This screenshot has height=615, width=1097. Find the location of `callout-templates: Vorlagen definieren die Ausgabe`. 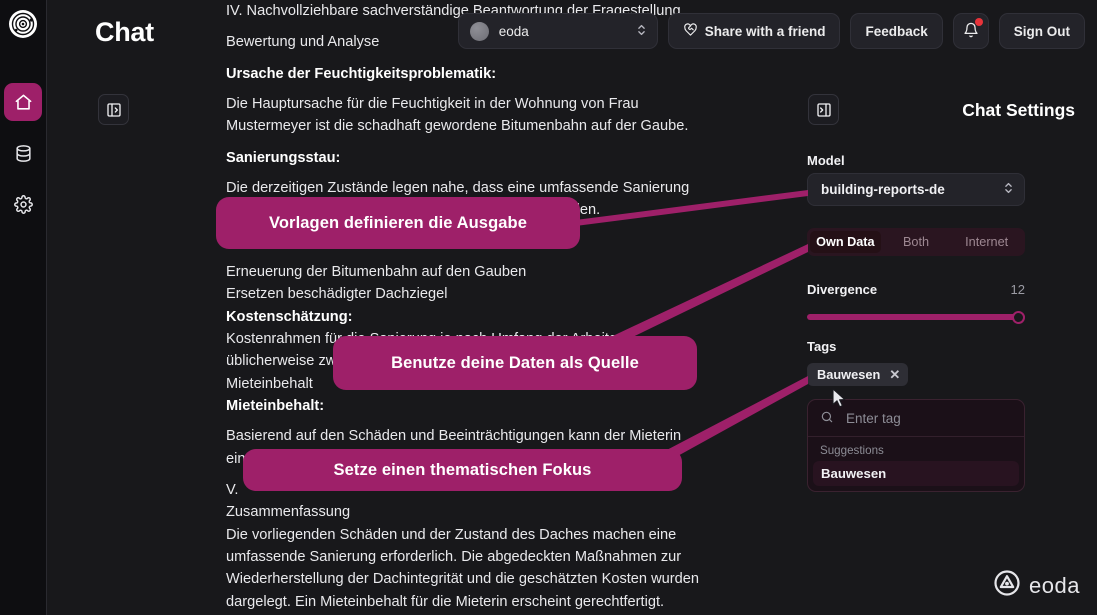

callout-templates: Vorlagen definieren die Ausgabe is located at coordinates (398, 223).